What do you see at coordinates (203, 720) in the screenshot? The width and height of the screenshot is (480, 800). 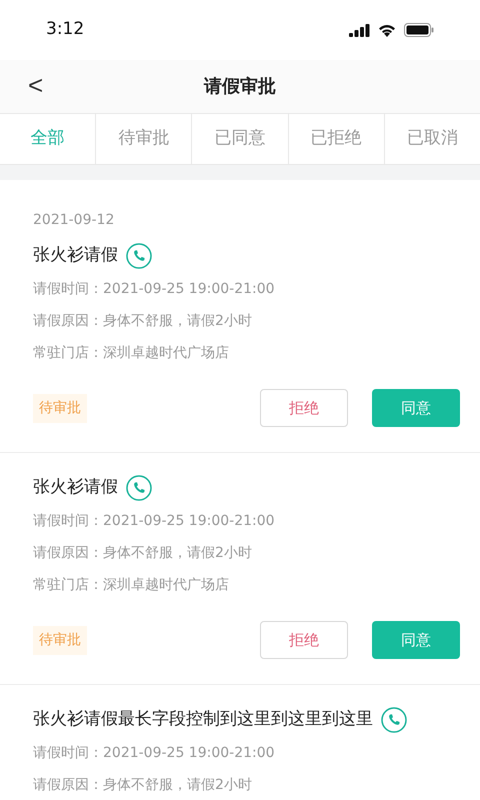 I see `requester-name: 张火衫请假最长字段控制到这里到这里到这里` at bounding box center [203, 720].